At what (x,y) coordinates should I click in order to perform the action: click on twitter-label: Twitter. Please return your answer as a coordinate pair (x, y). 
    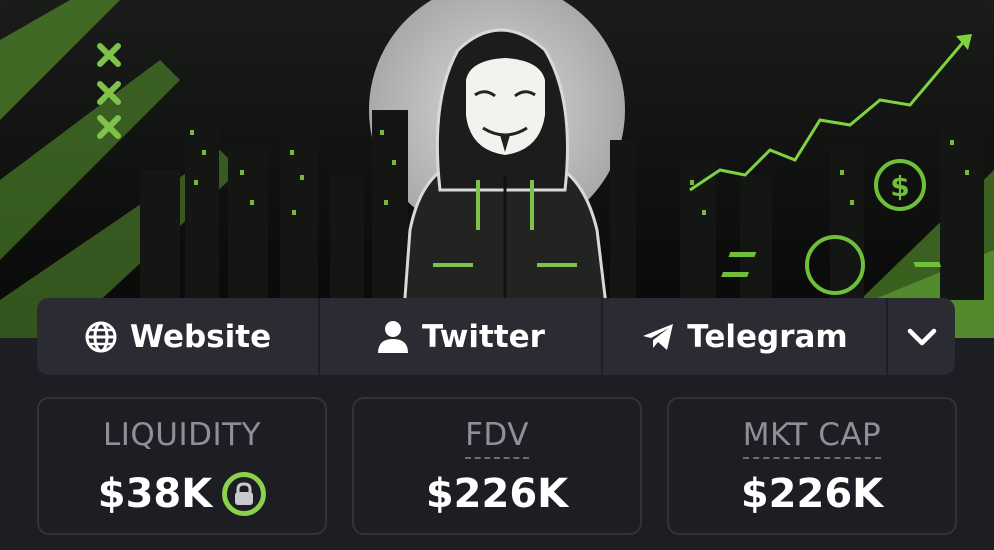
    Looking at the image, I should click on (483, 336).